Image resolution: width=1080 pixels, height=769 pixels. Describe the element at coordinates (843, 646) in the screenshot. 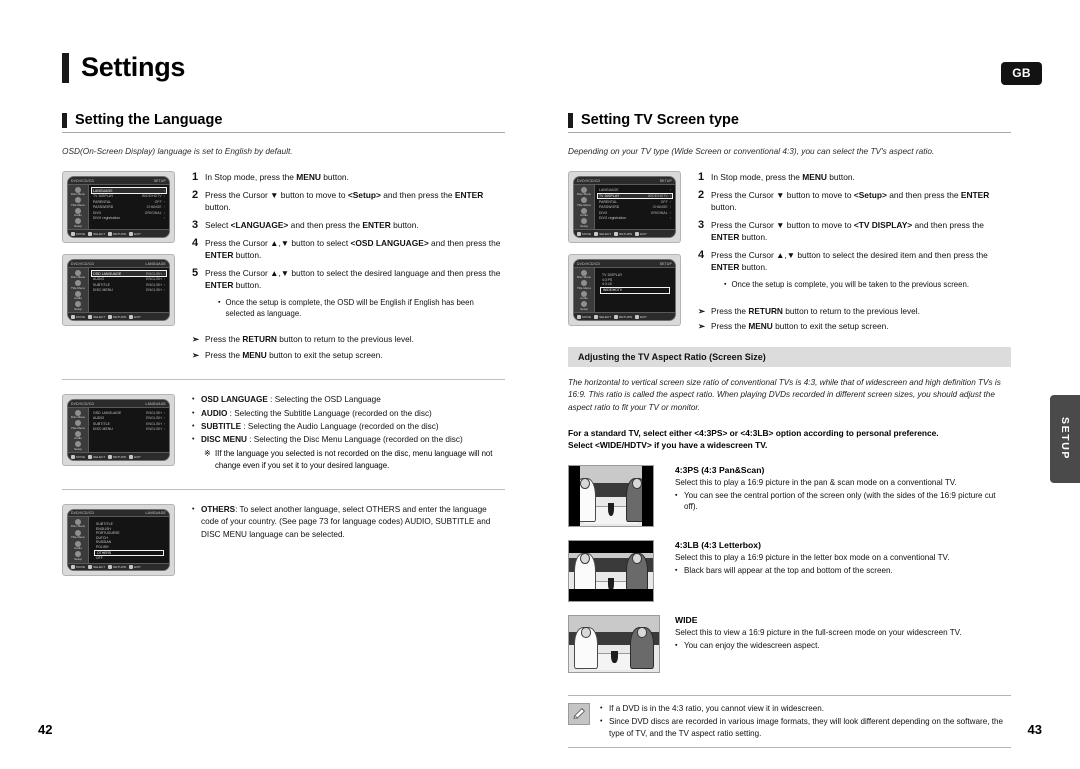

I see `aspect-option-bullet: ▪ You can enjoy the widescreen aspect.` at that location.